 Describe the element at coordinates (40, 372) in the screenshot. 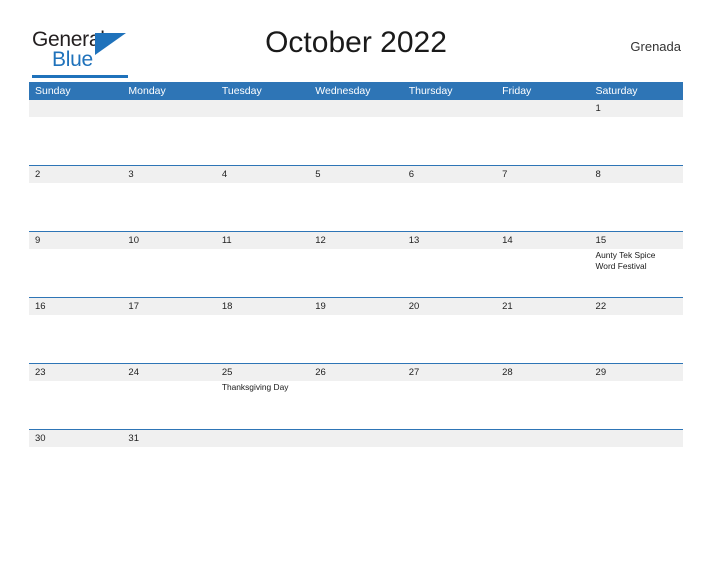

I see `day-number: 23` at that location.